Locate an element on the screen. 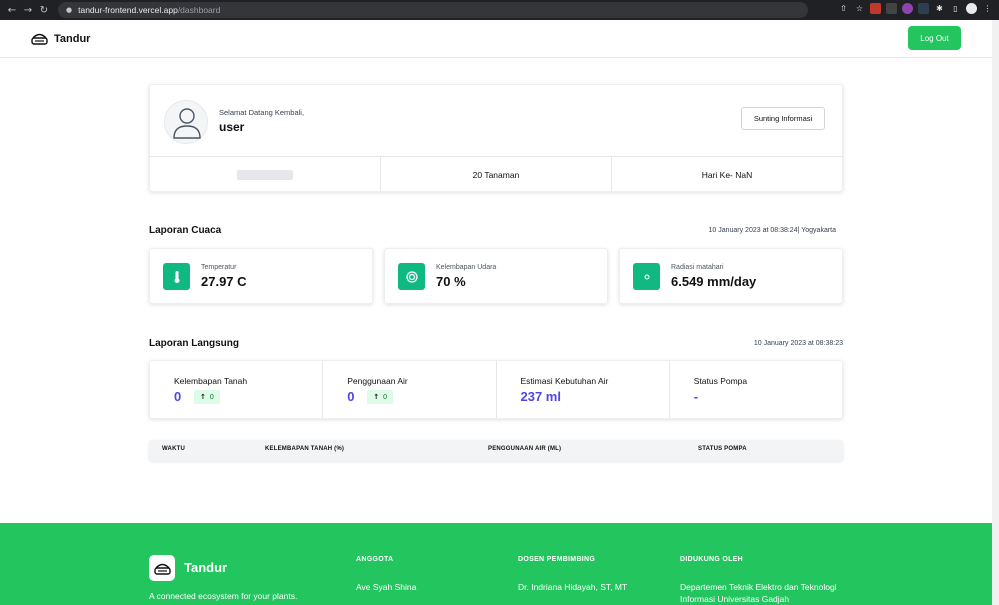 Image resolution: width=999 pixels, height=605 pixels. thermometer-icon is located at coordinates (176, 276).